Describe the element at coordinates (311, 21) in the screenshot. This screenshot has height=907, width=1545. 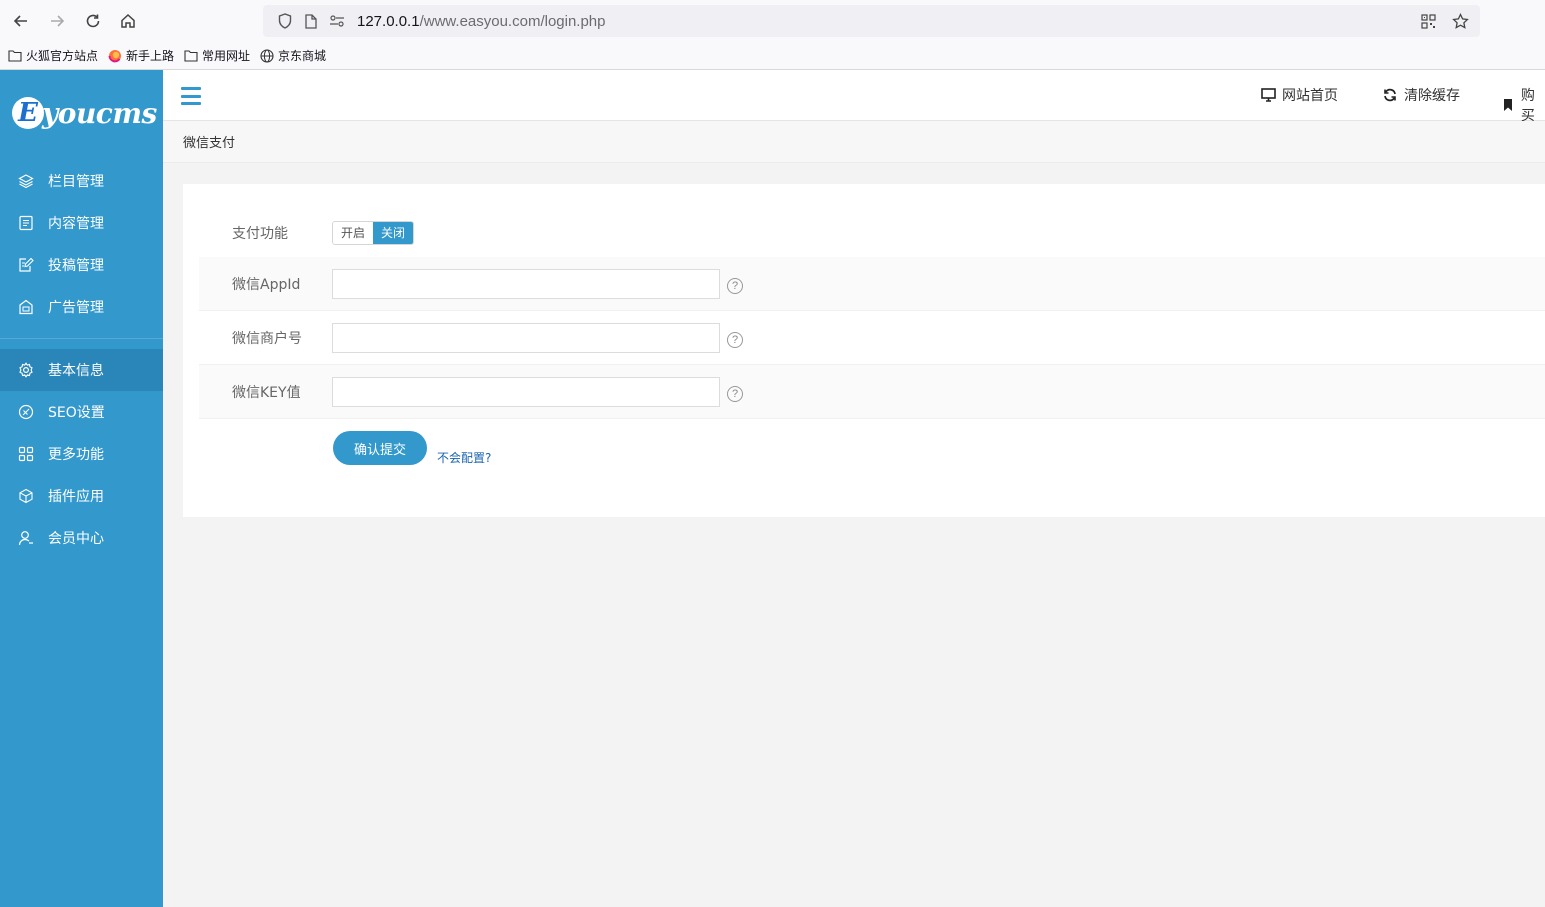
I see `page-icon` at that location.